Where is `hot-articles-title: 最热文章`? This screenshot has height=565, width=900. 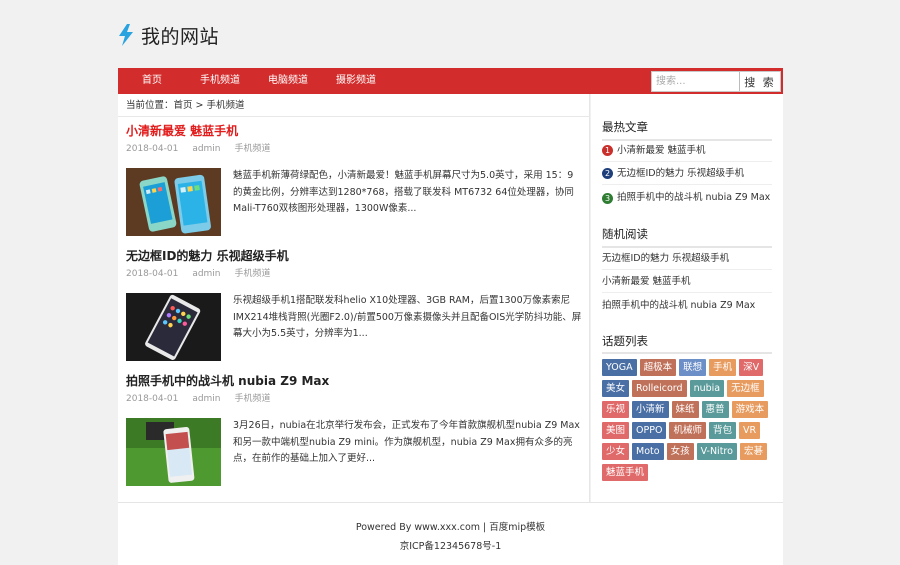
hot-articles-title: 最热文章 is located at coordinates (625, 127).